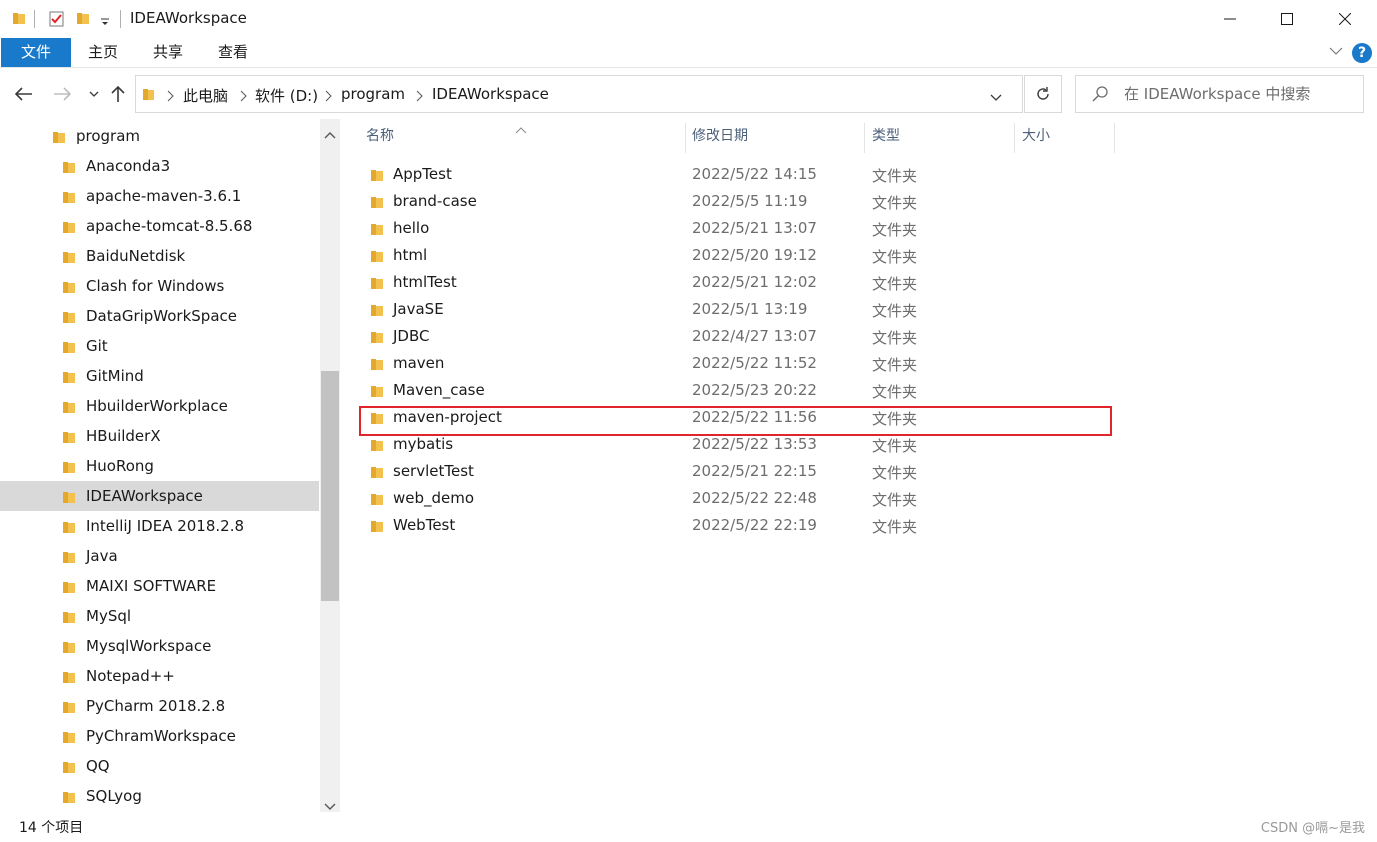 Image resolution: width=1377 pixels, height=842 pixels. What do you see at coordinates (1239, 94) in the screenshot?
I see `search-input` at bounding box center [1239, 94].